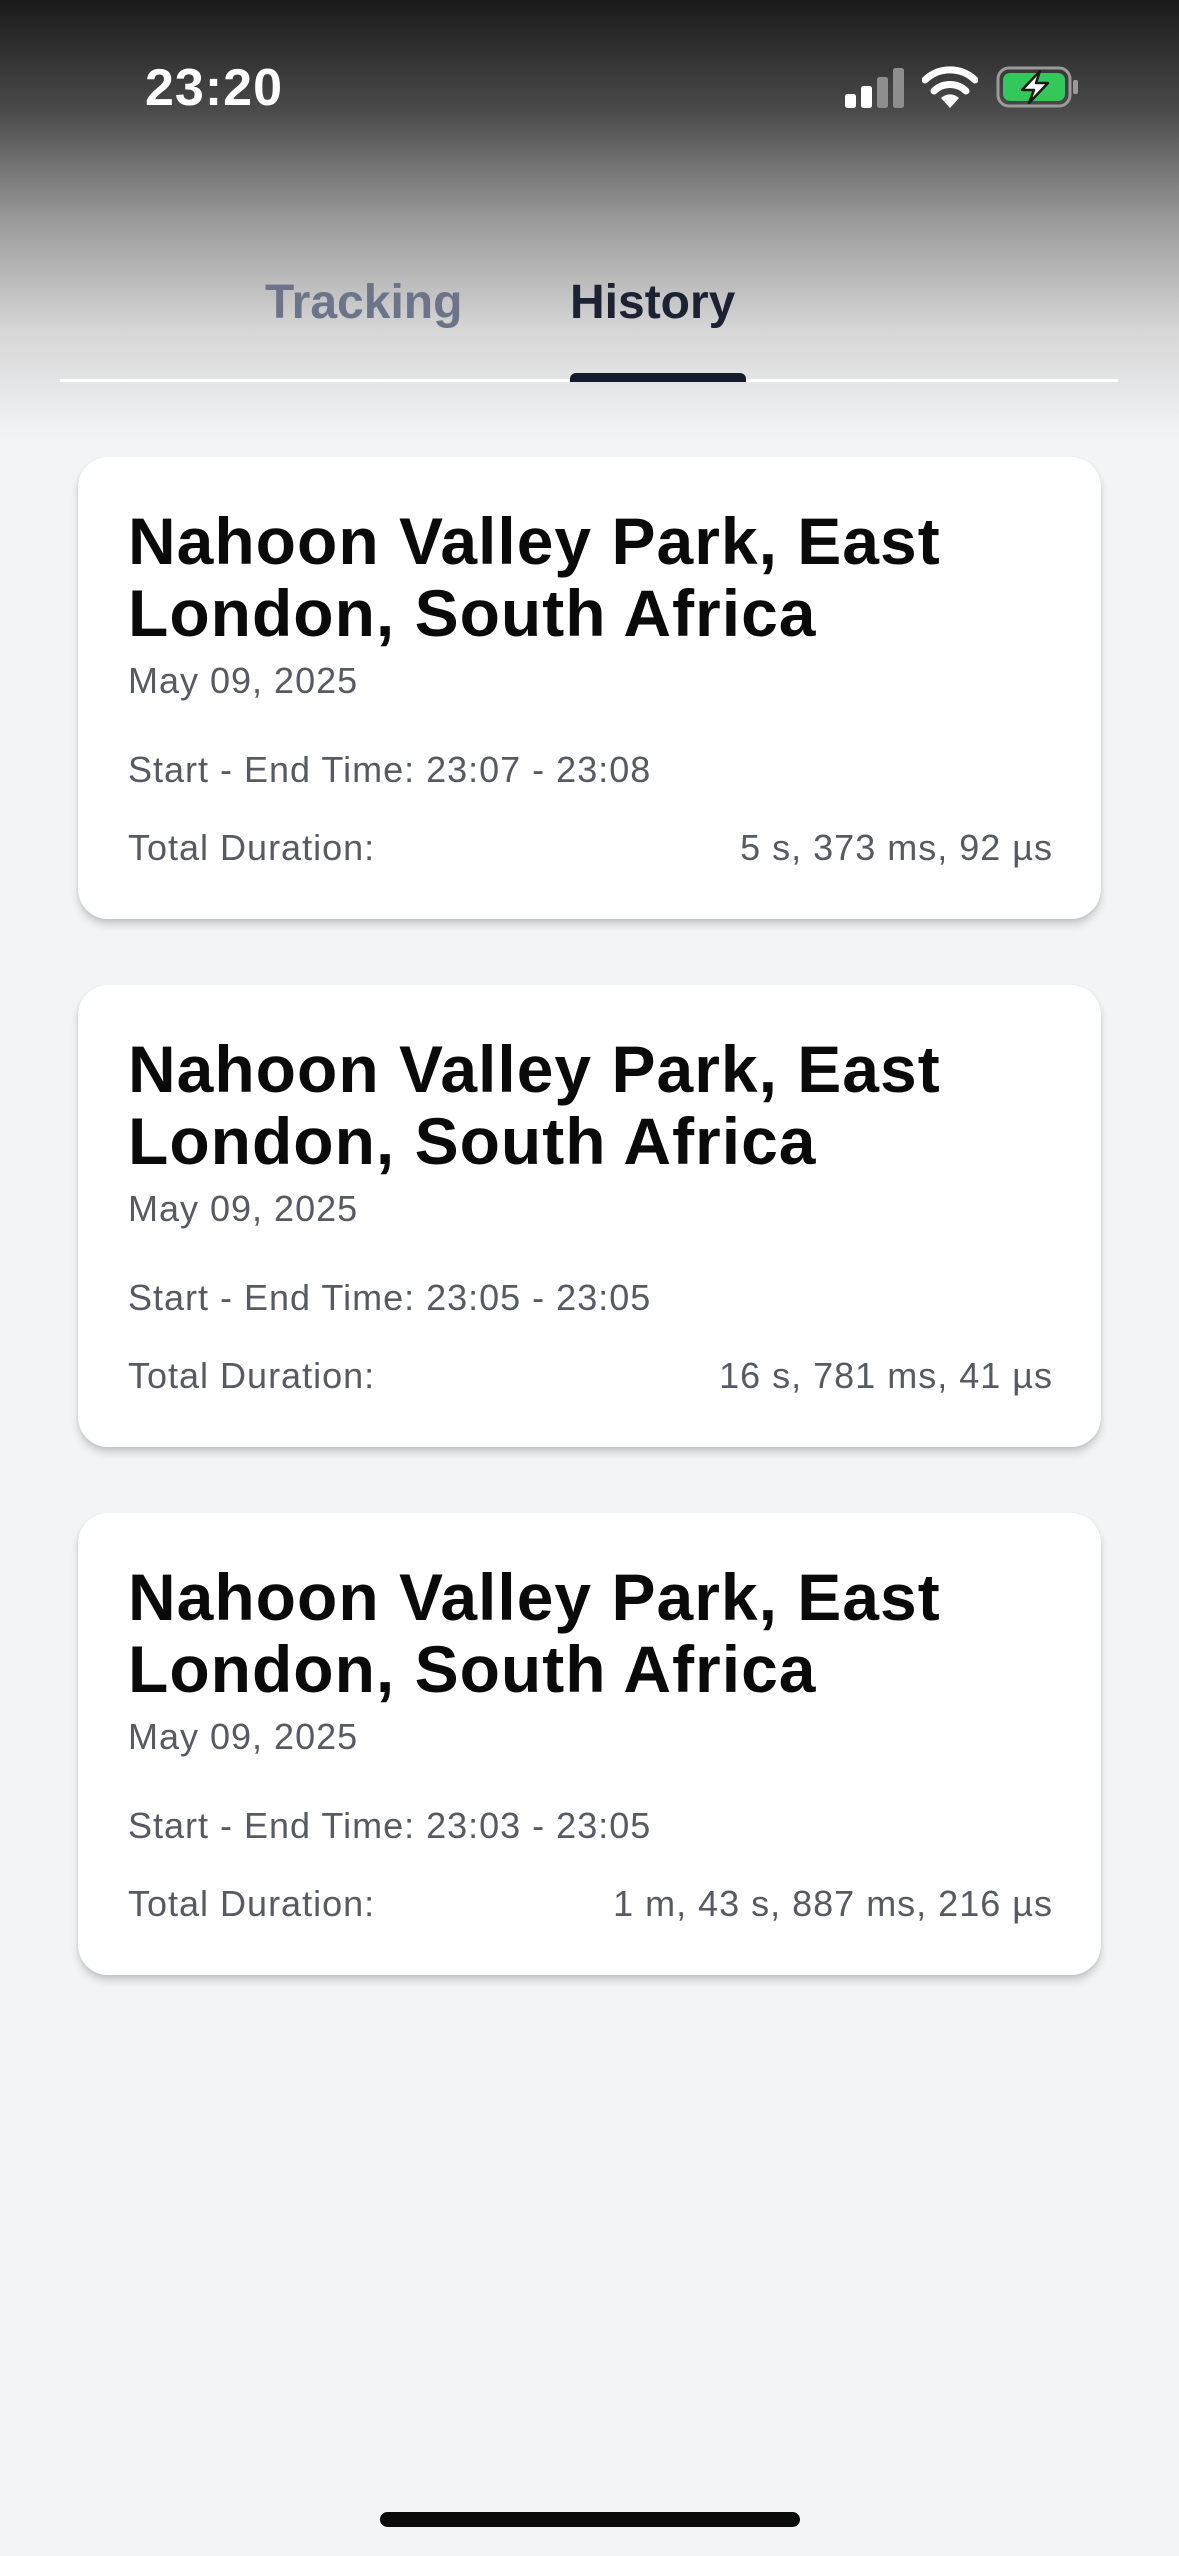 This screenshot has height=2556, width=1179. I want to click on session-time-range: Start - End Time: 23:03 - 23:05, so click(390, 1825).